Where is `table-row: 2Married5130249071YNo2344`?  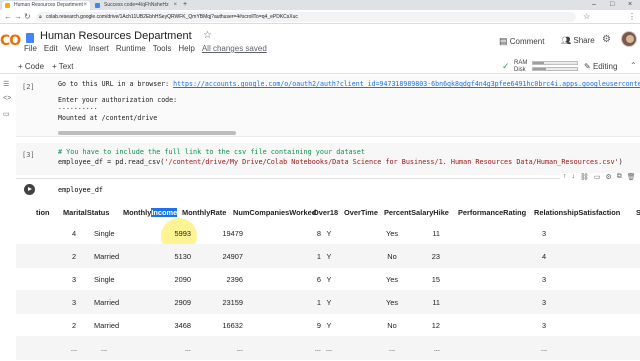
table-row: 2Married5130249071YNo2344 is located at coordinates (328, 256).